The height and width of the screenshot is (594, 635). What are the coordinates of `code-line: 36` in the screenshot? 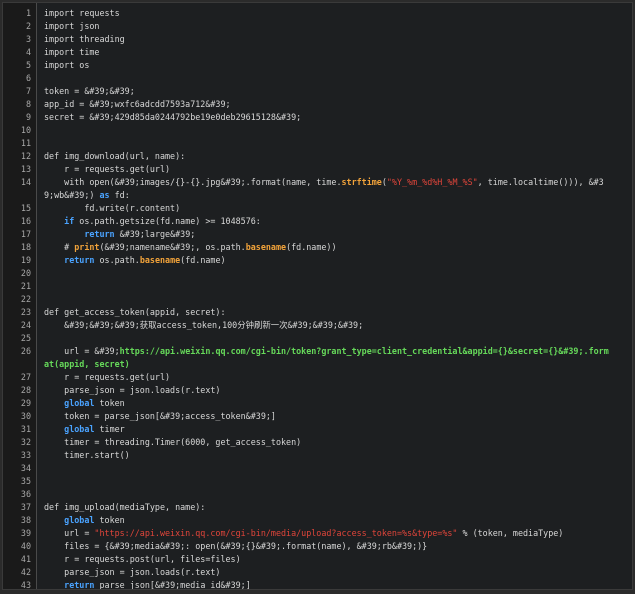 It's located at (317, 494).